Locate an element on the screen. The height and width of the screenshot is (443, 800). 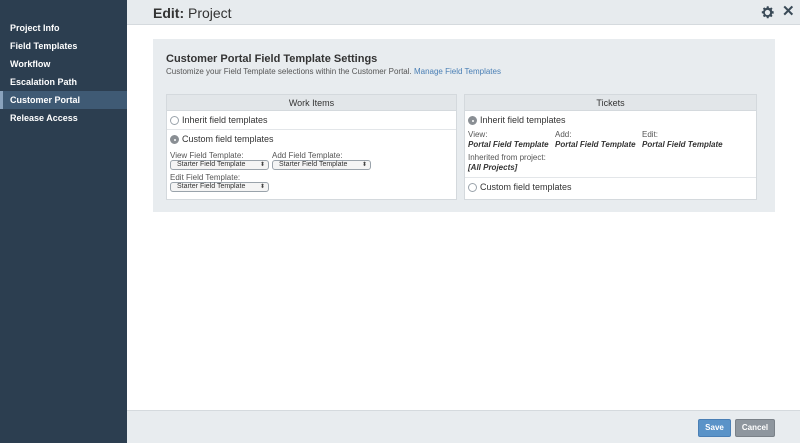
edit-field-template-value: Starter Field Template is located at coordinates (211, 186).